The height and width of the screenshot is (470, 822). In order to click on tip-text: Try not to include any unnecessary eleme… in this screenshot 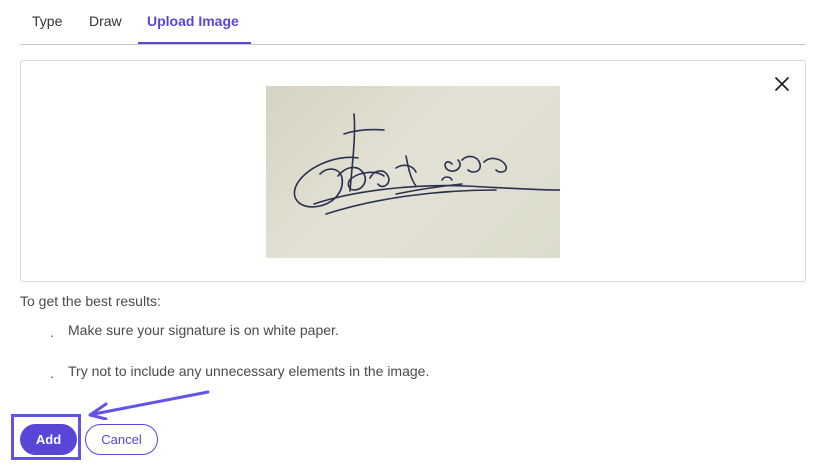, I will do `click(249, 371)`.